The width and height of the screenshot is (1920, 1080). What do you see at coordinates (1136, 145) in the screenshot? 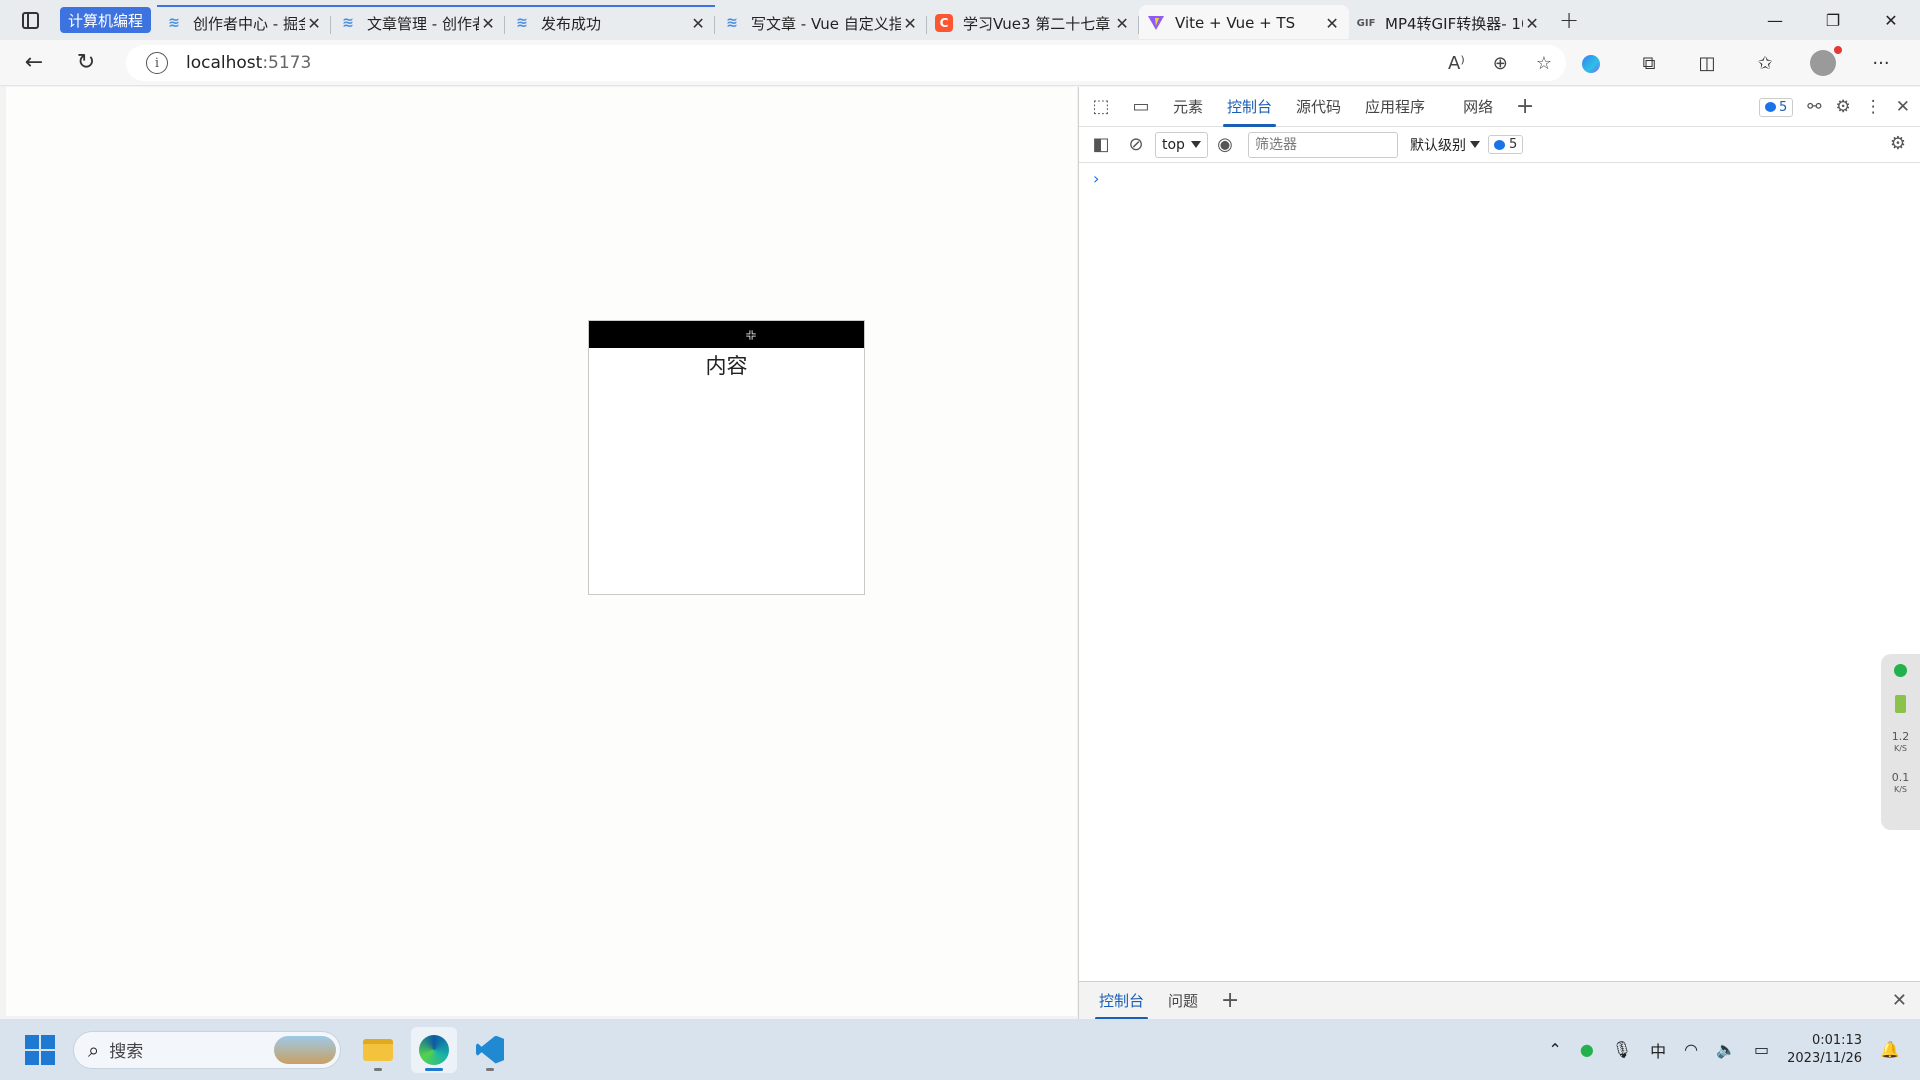
I see `clear-console-icon: ⊘` at bounding box center [1136, 145].